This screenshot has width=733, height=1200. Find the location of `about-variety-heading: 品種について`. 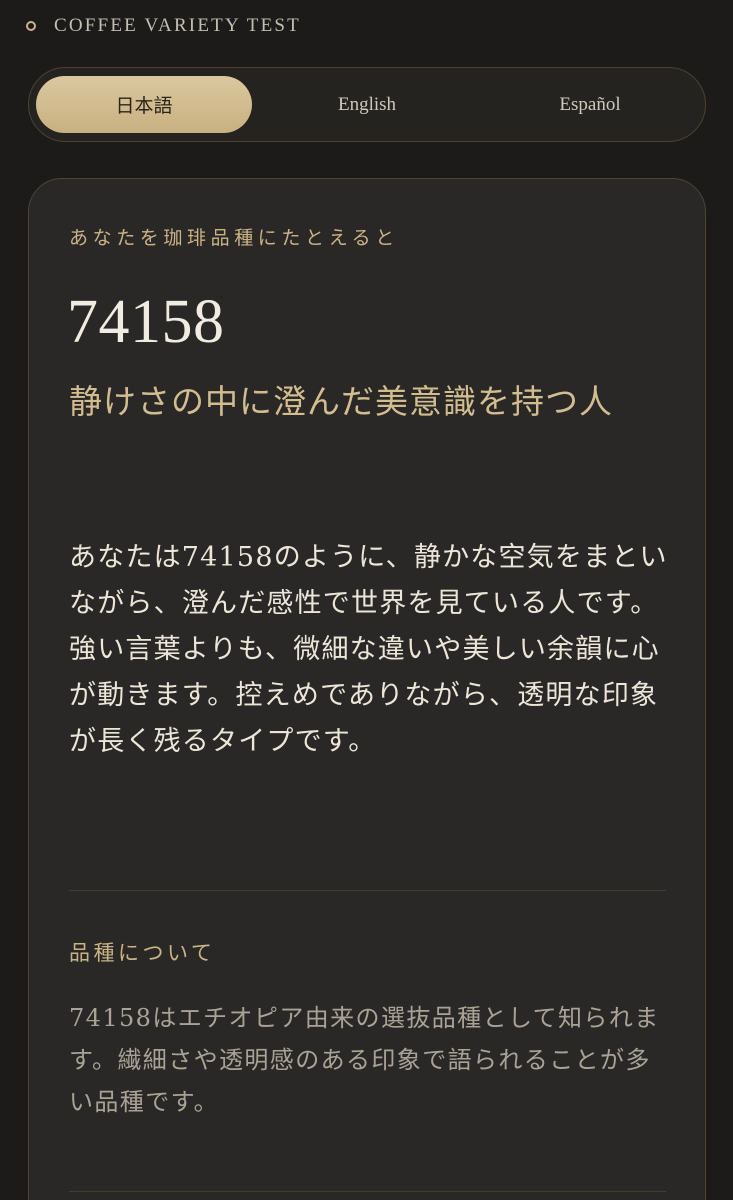

about-variety-heading: 品種について is located at coordinates (142, 953).